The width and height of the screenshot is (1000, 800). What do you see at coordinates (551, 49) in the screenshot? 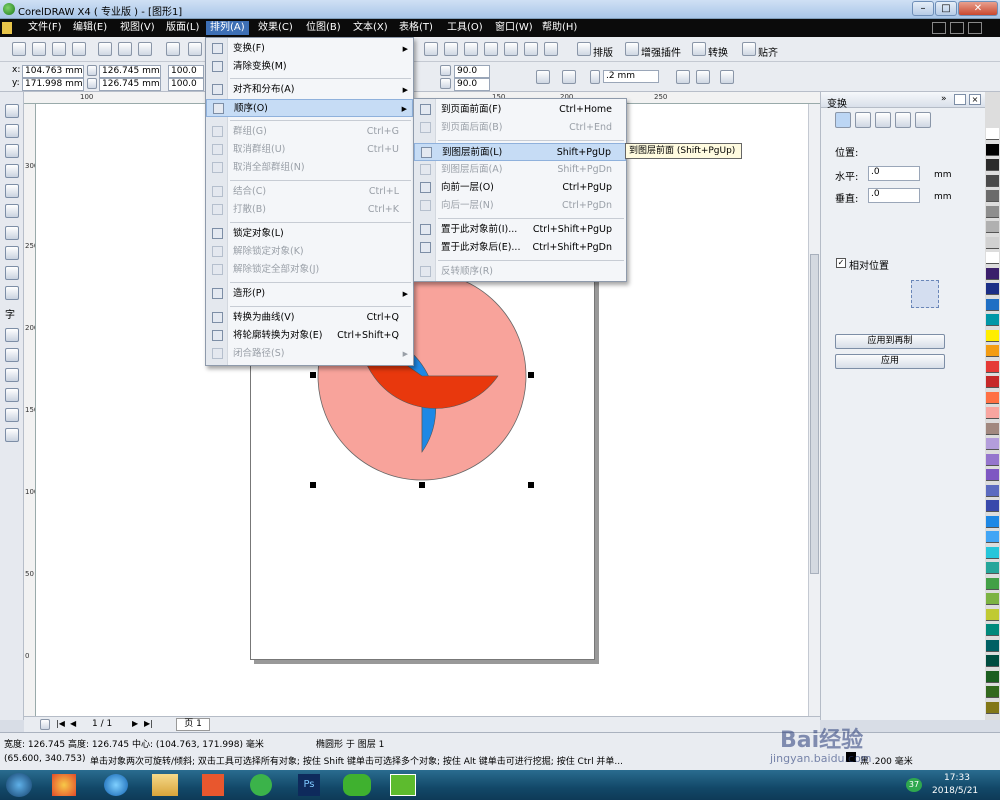
I see `zoom-height-icon` at bounding box center [551, 49].